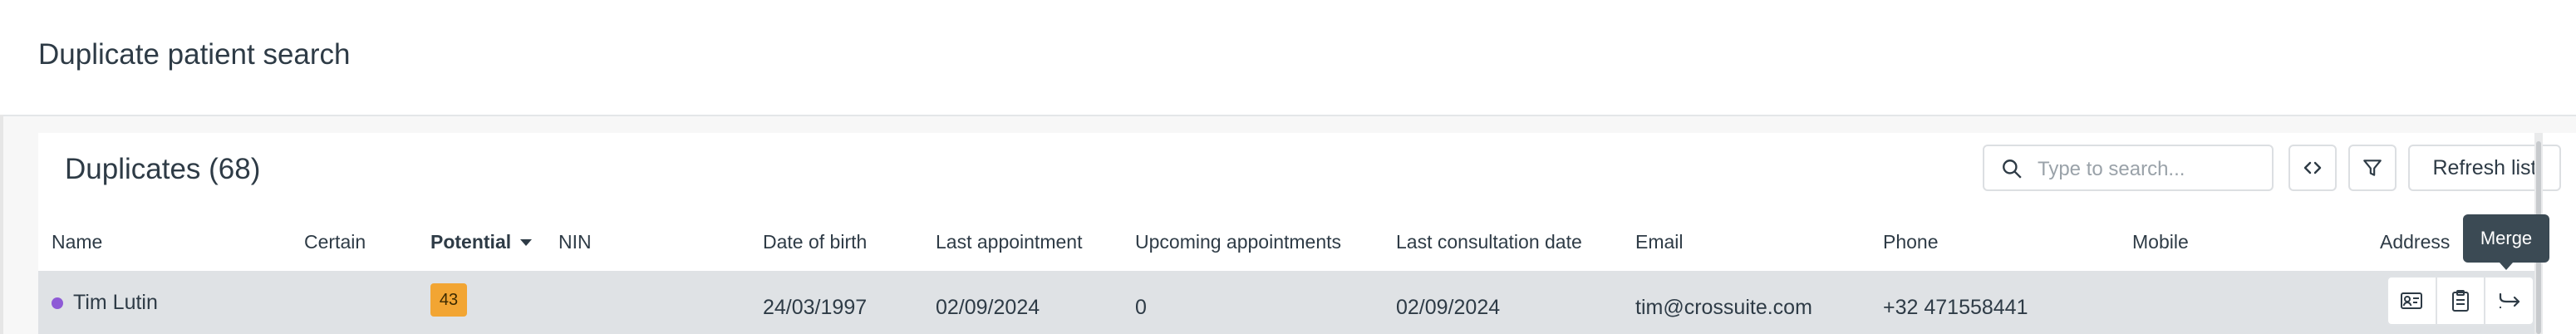  I want to click on code-icon, so click(2312, 167).